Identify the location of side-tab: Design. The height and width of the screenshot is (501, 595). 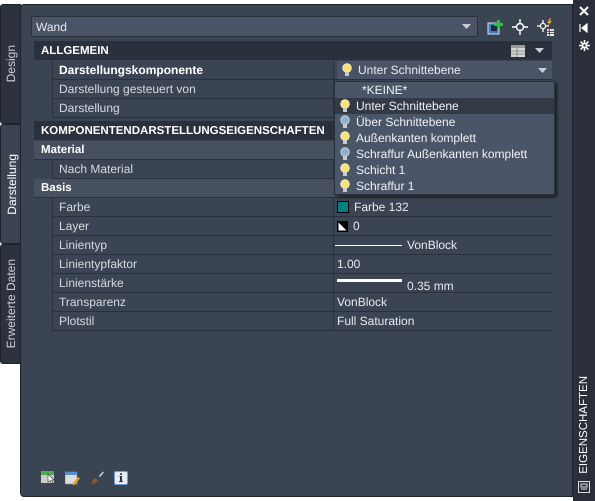
(10, 64).